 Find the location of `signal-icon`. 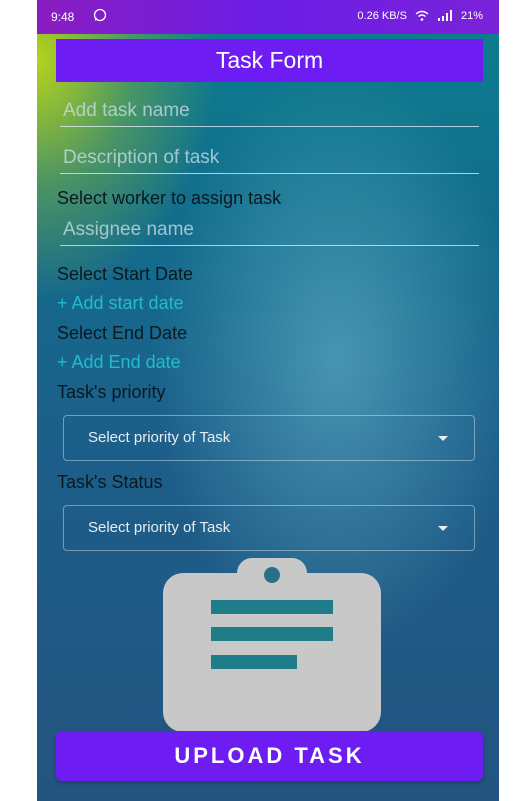

signal-icon is located at coordinates (444, 15).